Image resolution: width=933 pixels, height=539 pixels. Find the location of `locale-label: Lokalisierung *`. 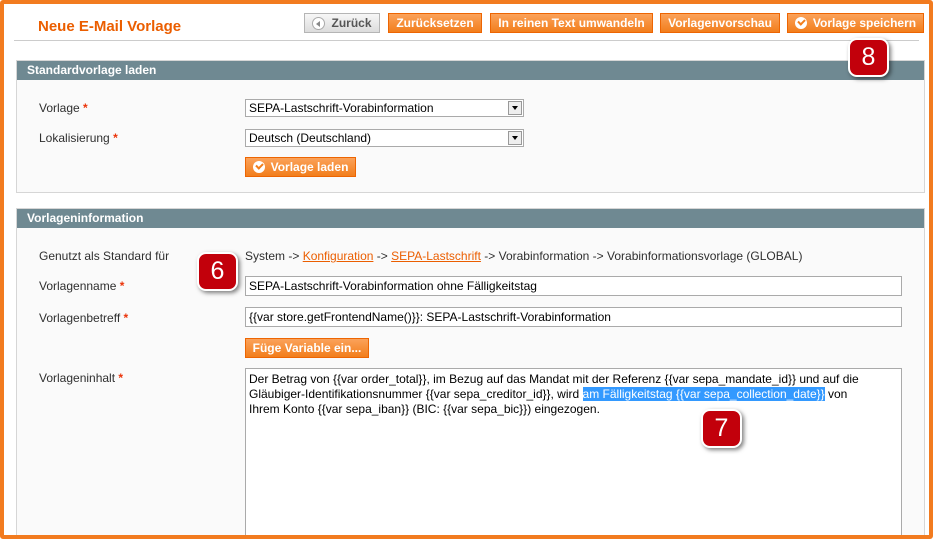

locale-label: Lokalisierung * is located at coordinates (78, 138).